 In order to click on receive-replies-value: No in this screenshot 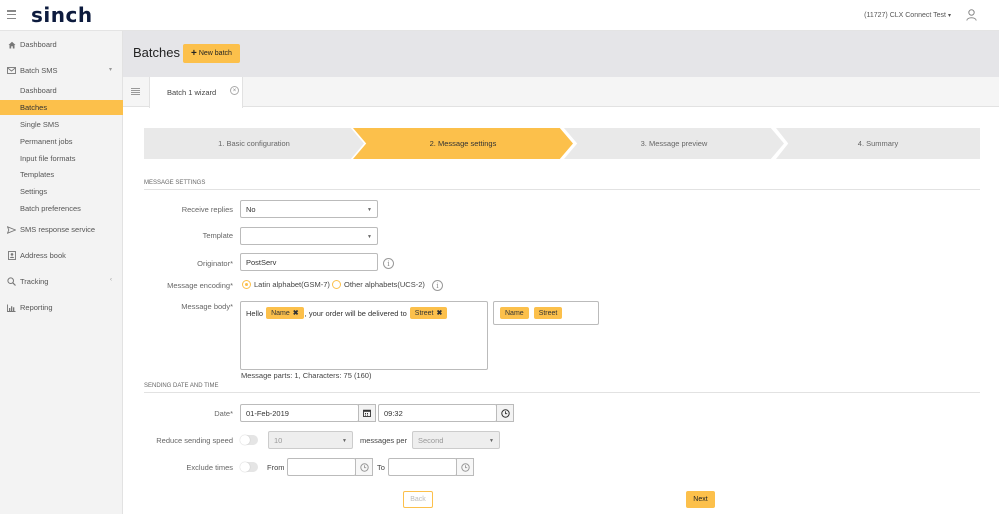, I will do `click(251, 209)`.